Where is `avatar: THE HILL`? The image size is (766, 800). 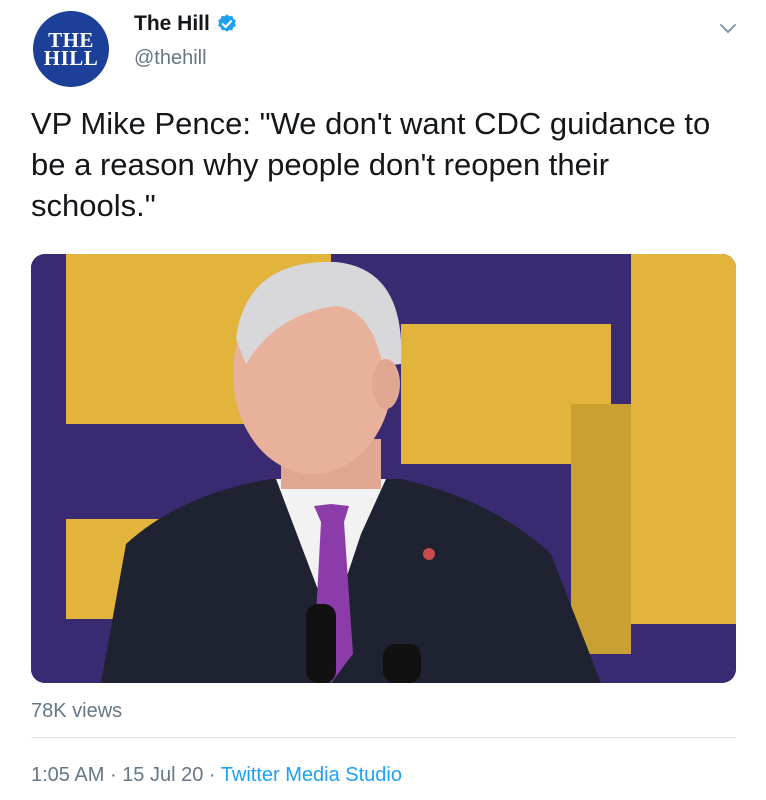 avatar: THE HILL is located at coordinates (71, 49).